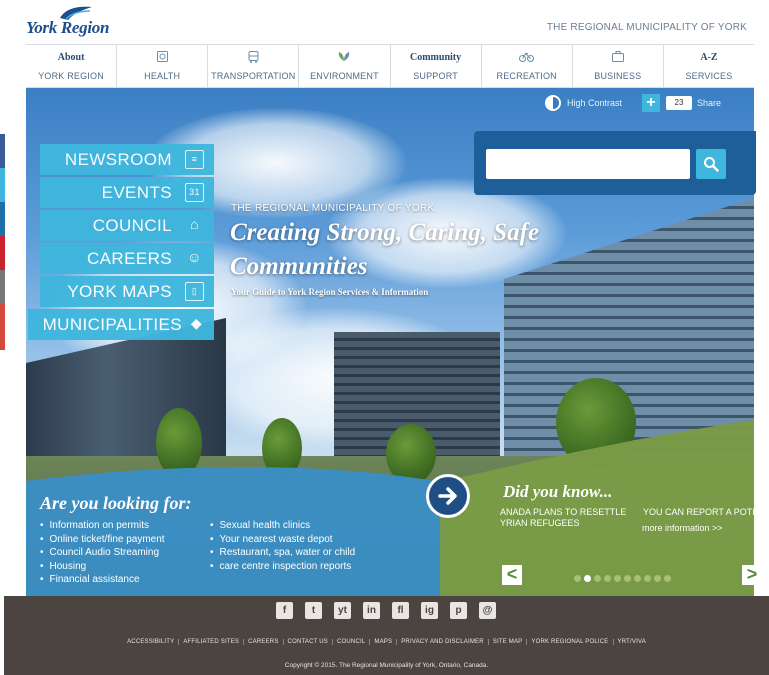 This screenshot has width=769, height=675. I want to click on list-item: Restaurant, spa, water or child, so click(283, 553).